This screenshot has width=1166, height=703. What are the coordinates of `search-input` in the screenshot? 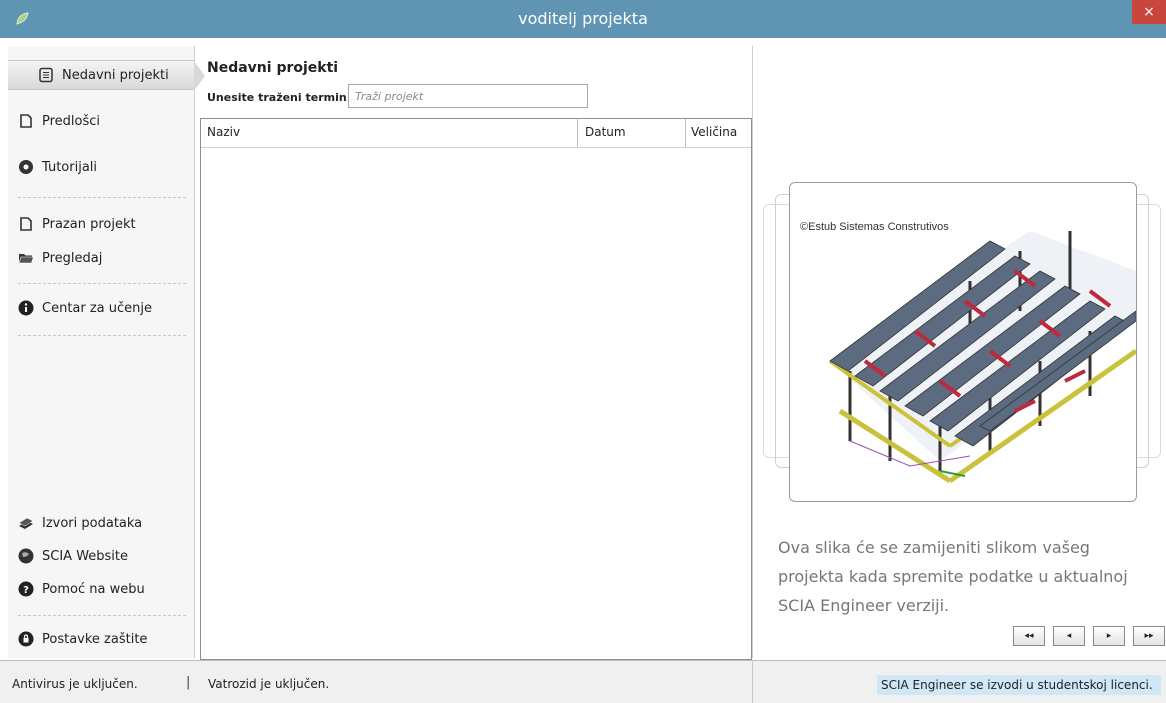 It's located at (468, 96).